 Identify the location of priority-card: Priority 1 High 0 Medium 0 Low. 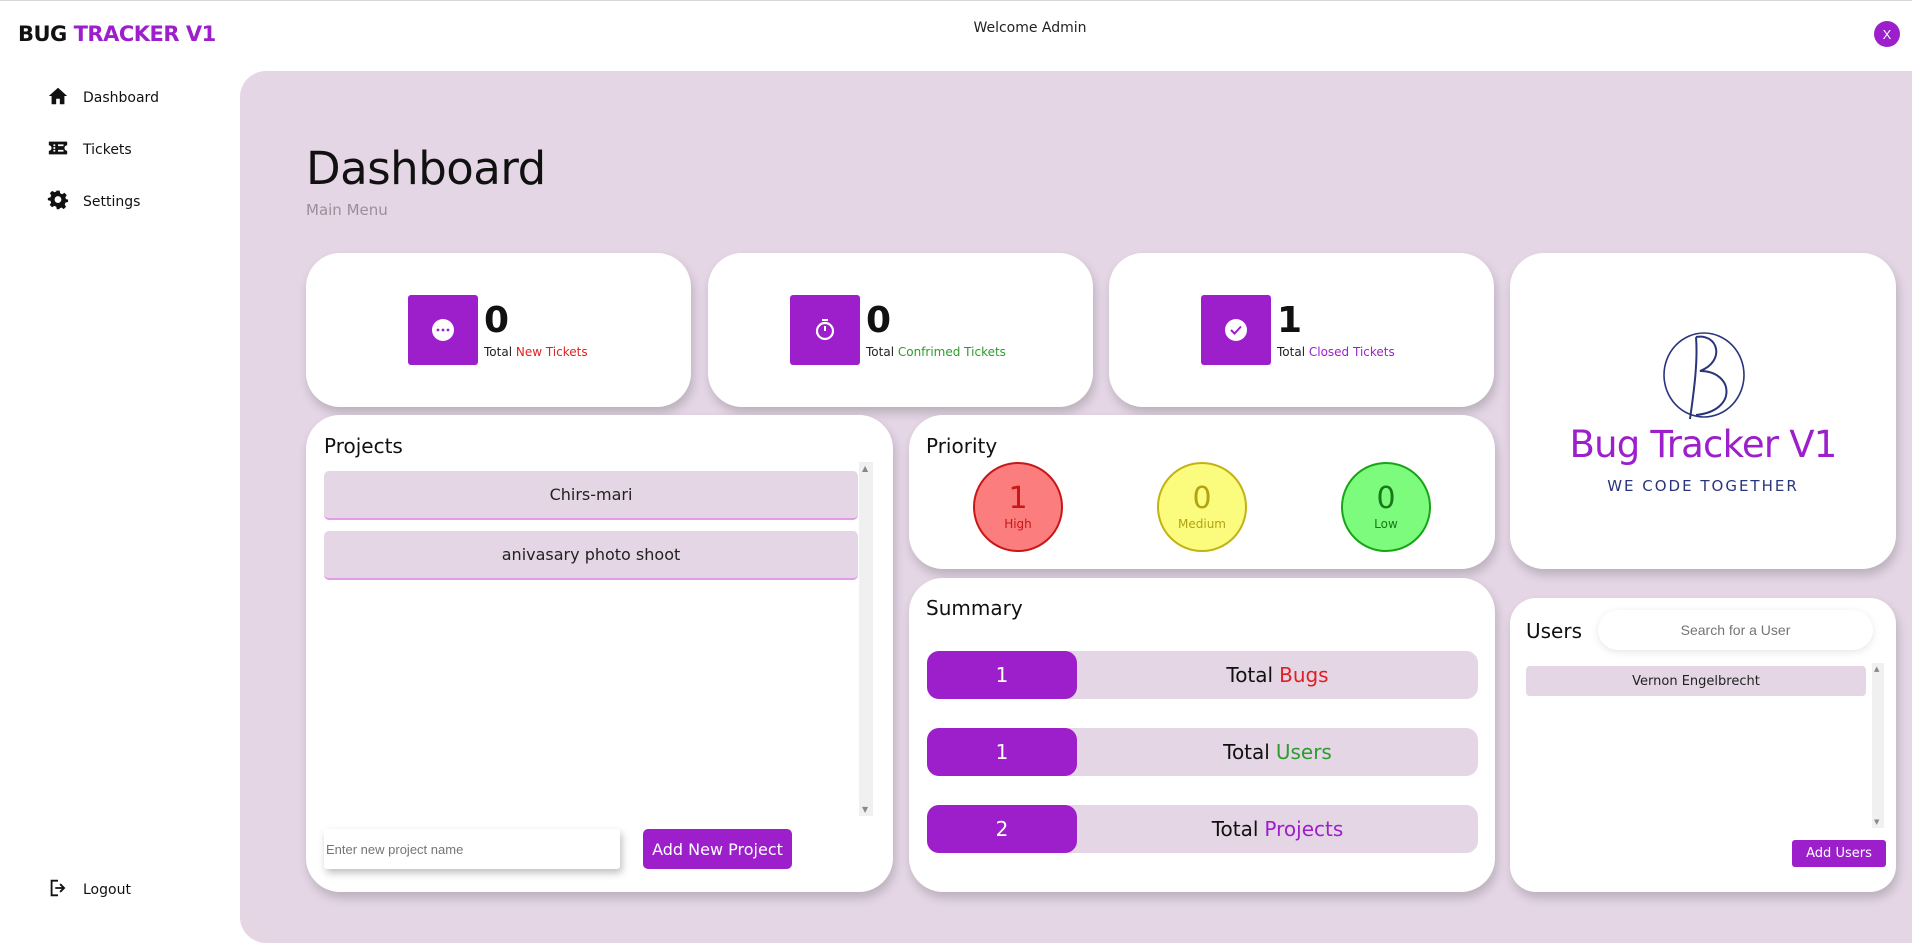
(1202, 492).